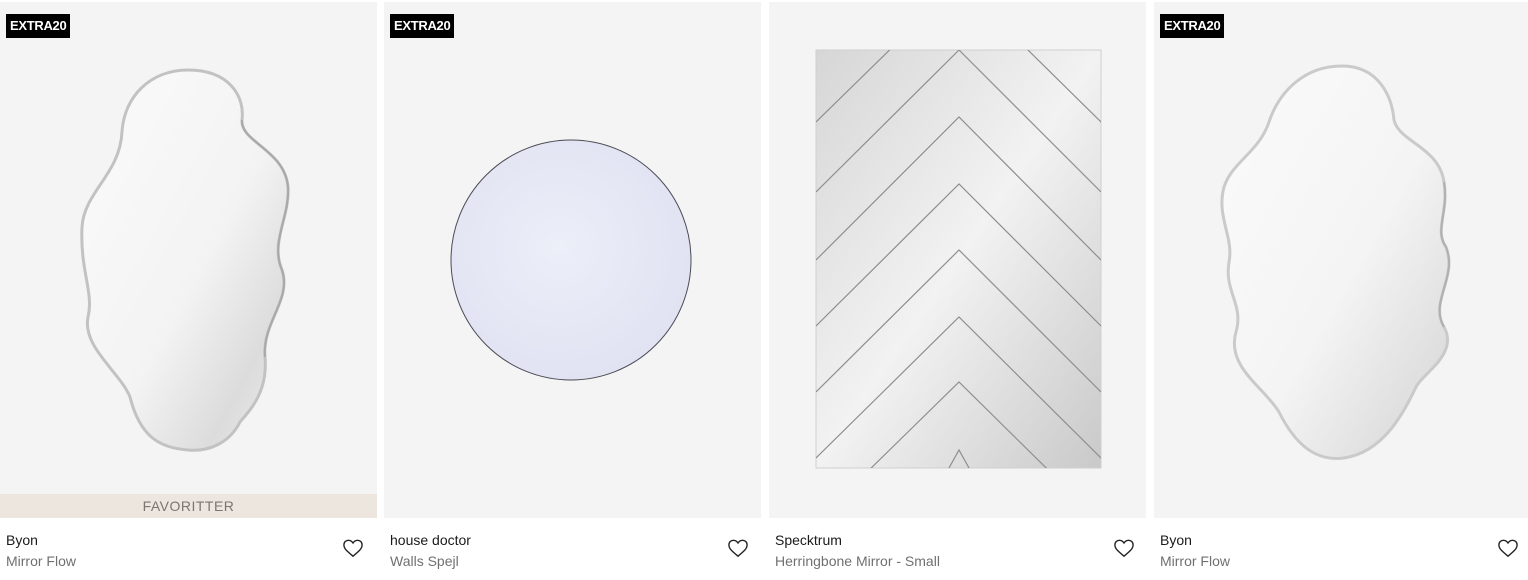 The image size is (1528, 580). What do you see at coordinates (940, 561) in the screenshot?
I see `product-name: Herringbone Mirror - Small` at bounding box center [940, 561].